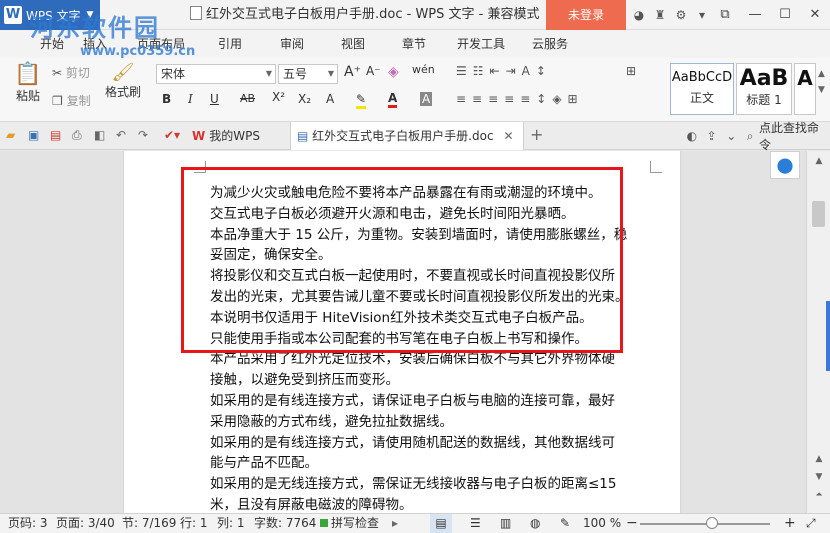 Image resolution: width=830 pixels, height=533 pixels. Describe the element at coordinates (426, 99) in the screenshot. I see `char-shading-button: A` at that location.